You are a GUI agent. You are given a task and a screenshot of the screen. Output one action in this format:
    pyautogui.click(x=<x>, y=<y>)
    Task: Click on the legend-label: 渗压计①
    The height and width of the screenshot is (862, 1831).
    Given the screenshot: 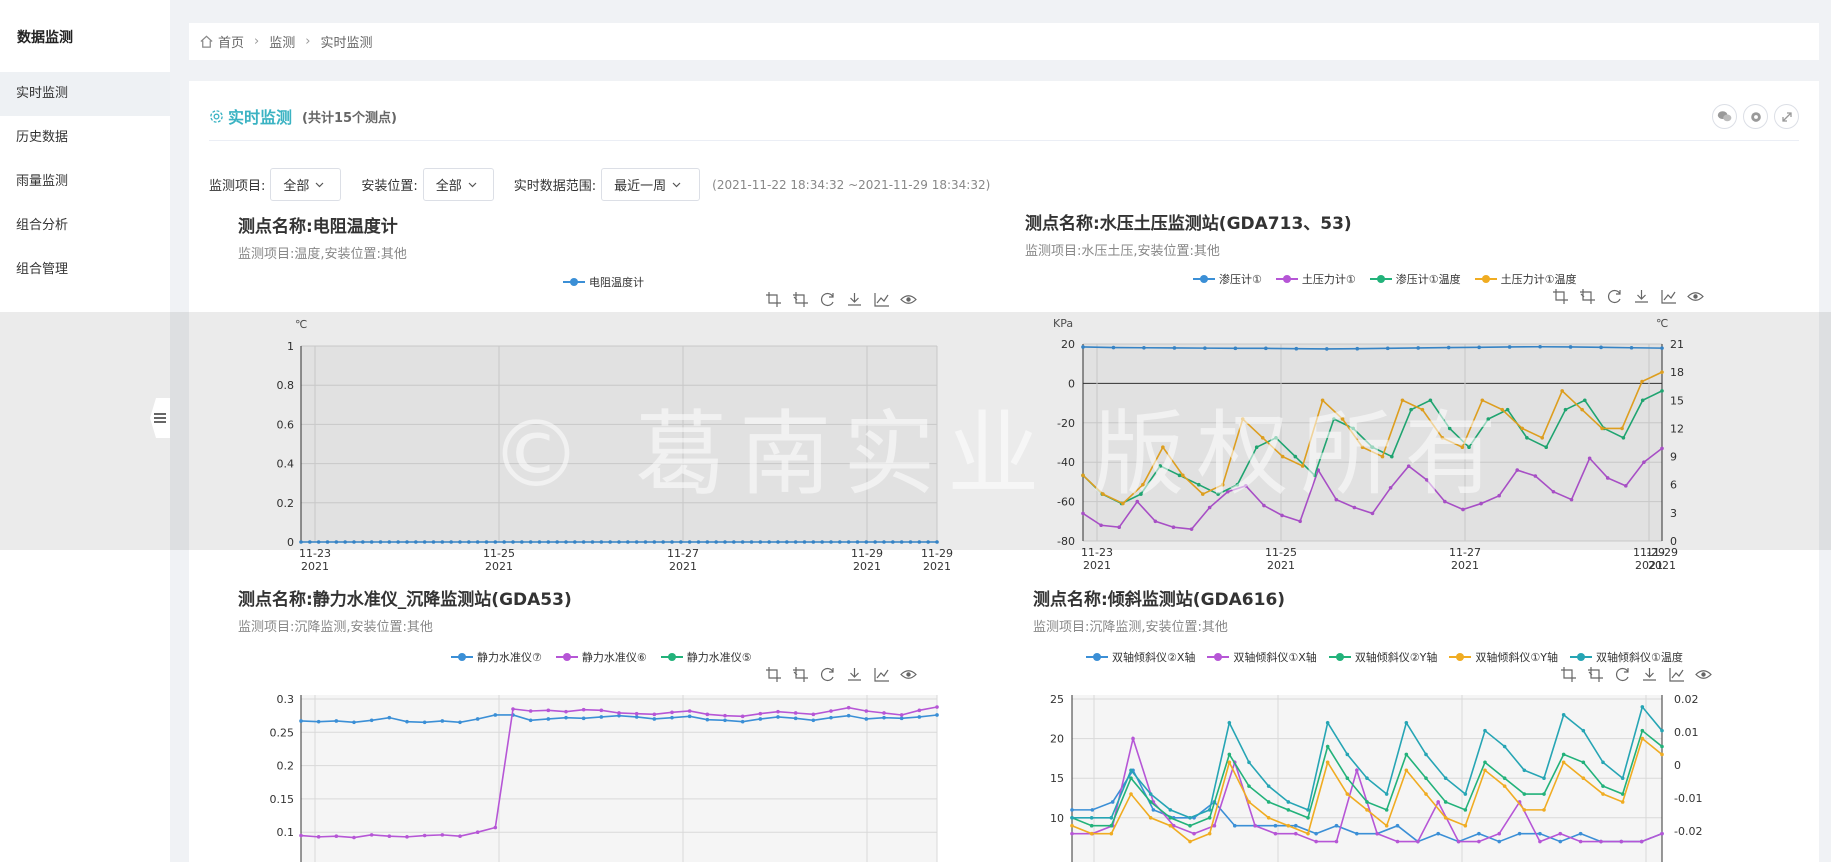 What is the action you would take?
    pyautogui.click(x=1240, y=279)
    